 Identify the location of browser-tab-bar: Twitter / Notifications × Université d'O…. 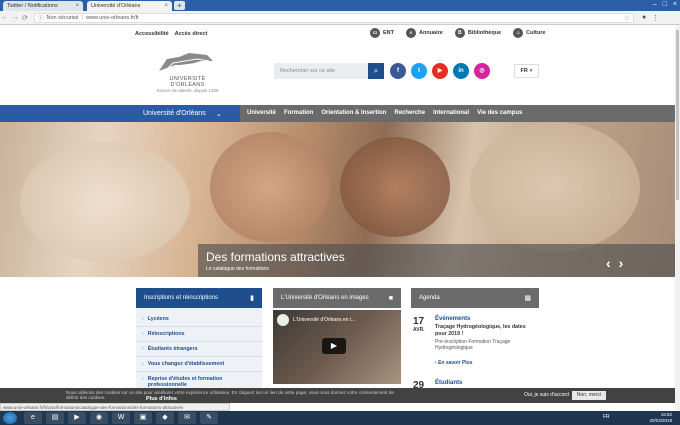
(340, 5).